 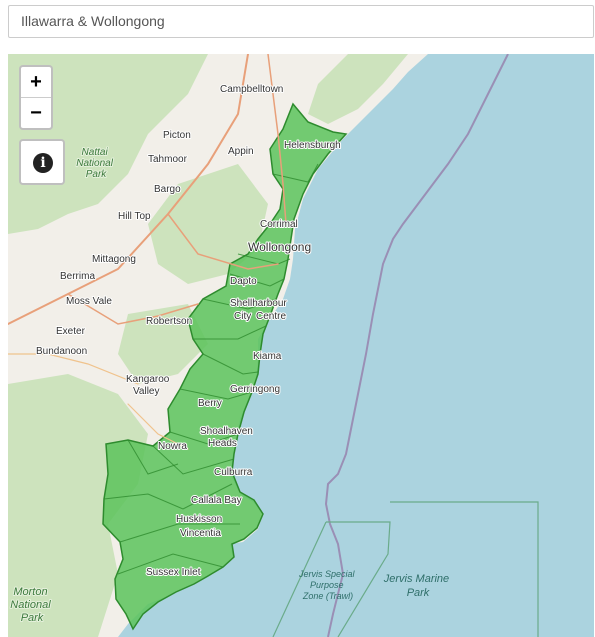 I want to click on info-button: i, so click(x=42, y=162).